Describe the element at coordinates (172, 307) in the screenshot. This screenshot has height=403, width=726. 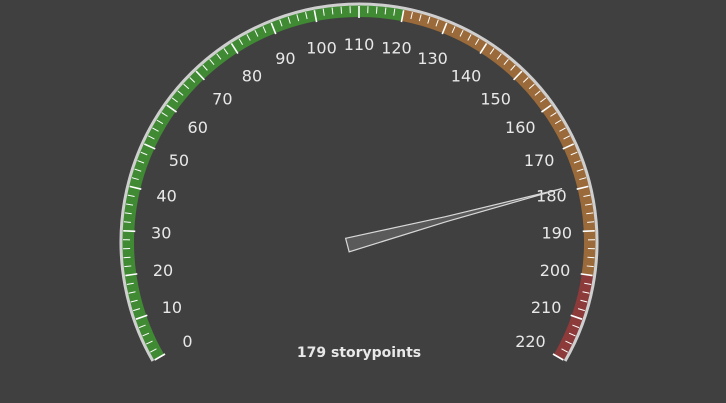
I see `tick-label-10: 10` at that location.